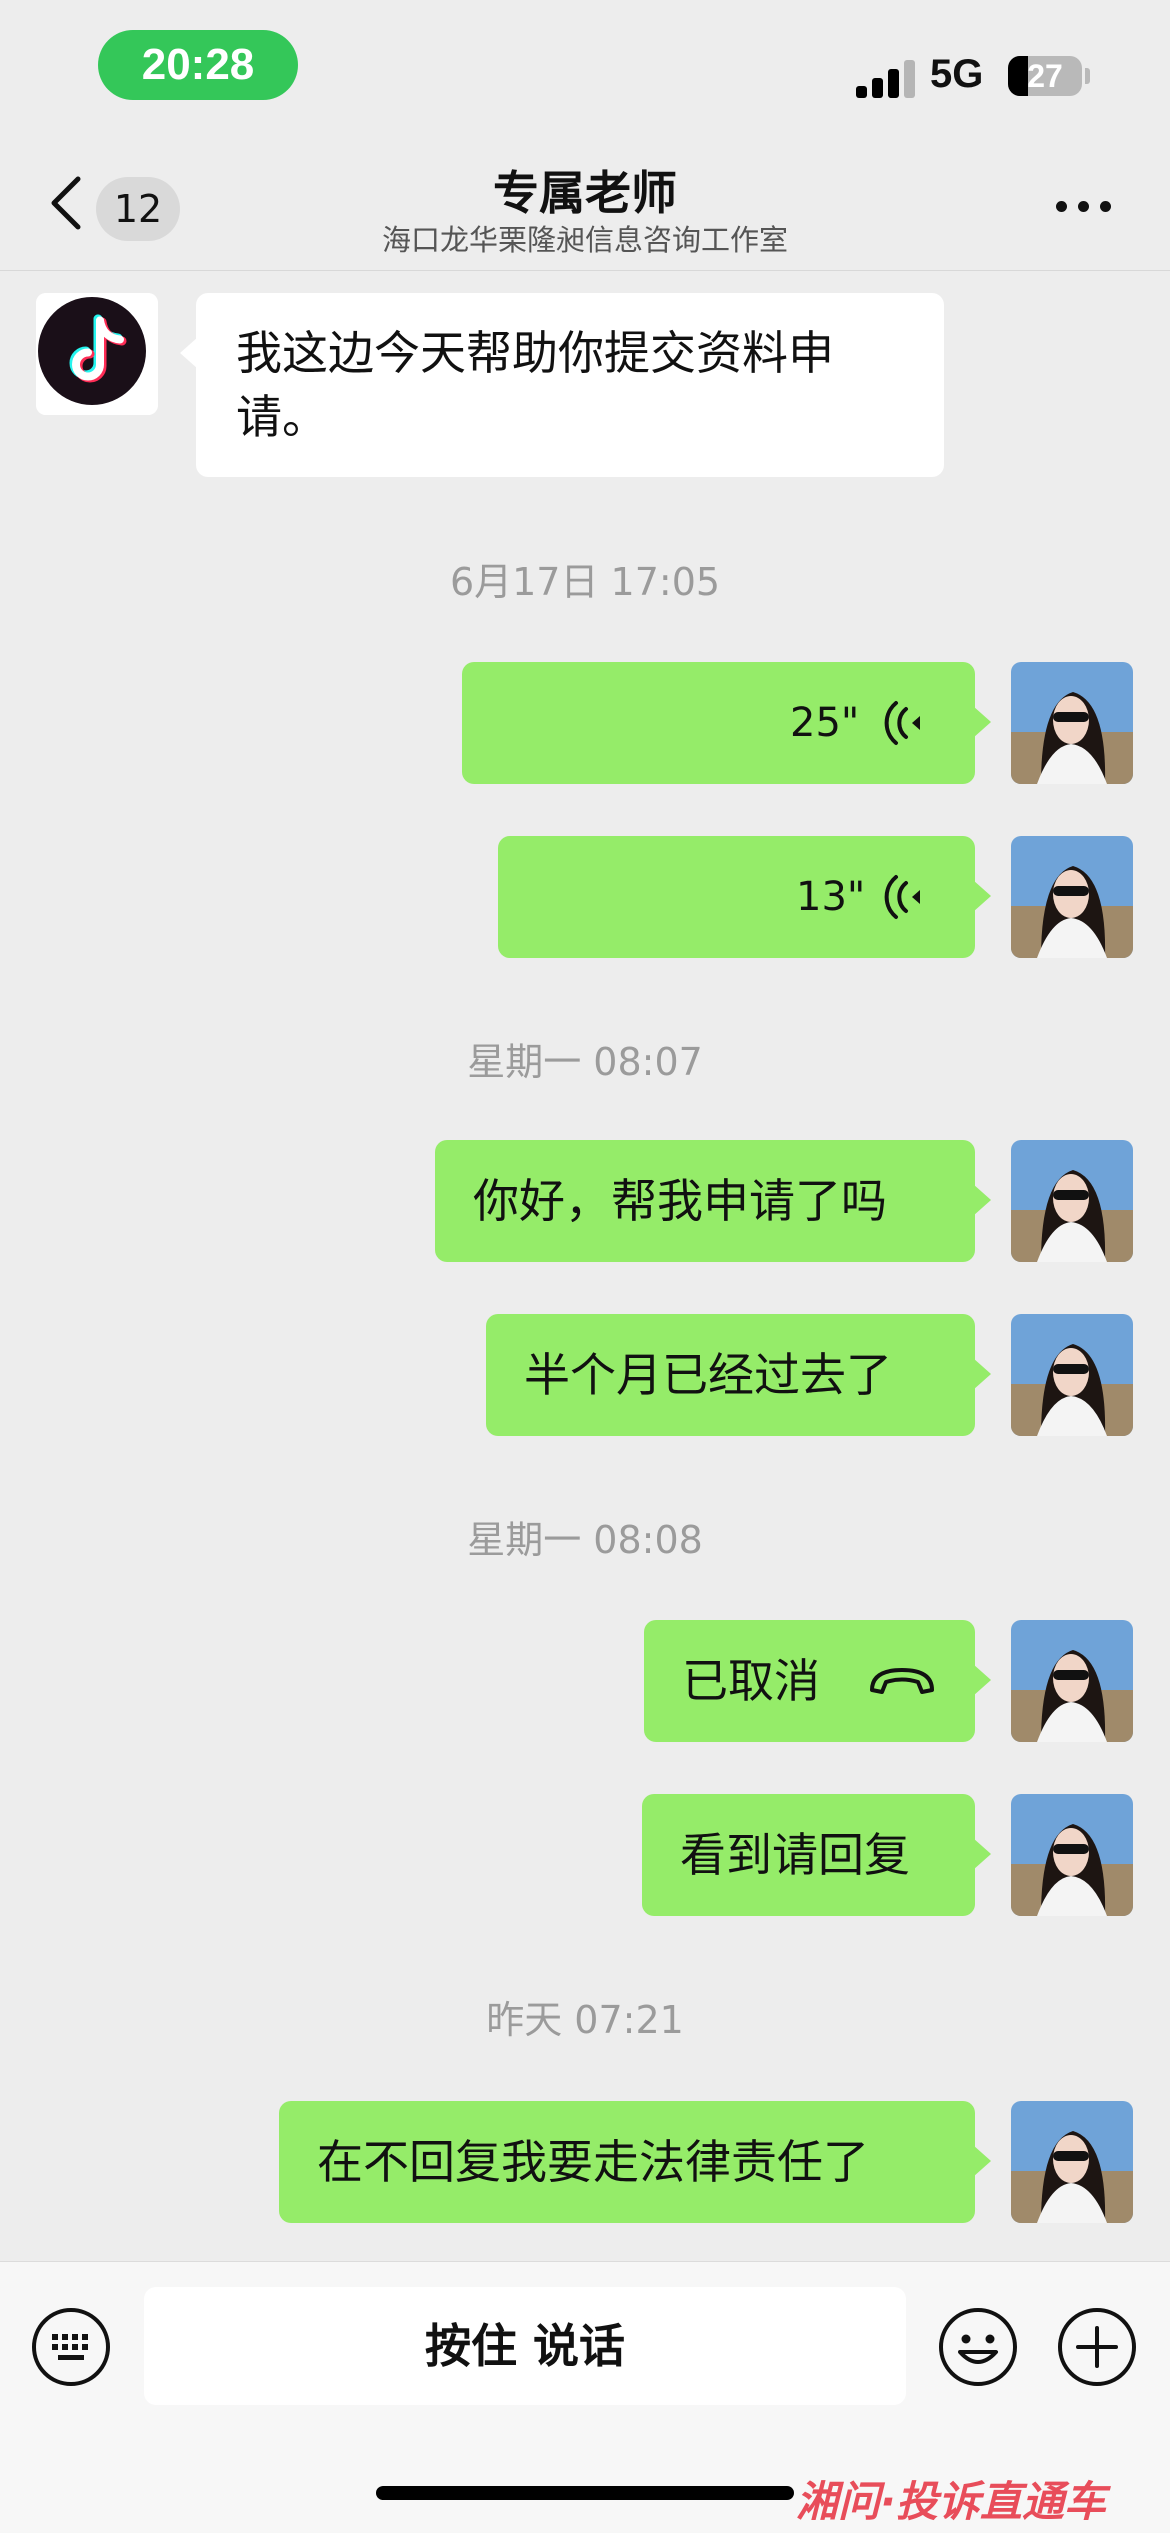 This screenshot has height=2533, width=1170. What do you see at coordinates (825, 723) in the screenshot?
I see `voice-duration: 25"` at bounding box center [825, 723].